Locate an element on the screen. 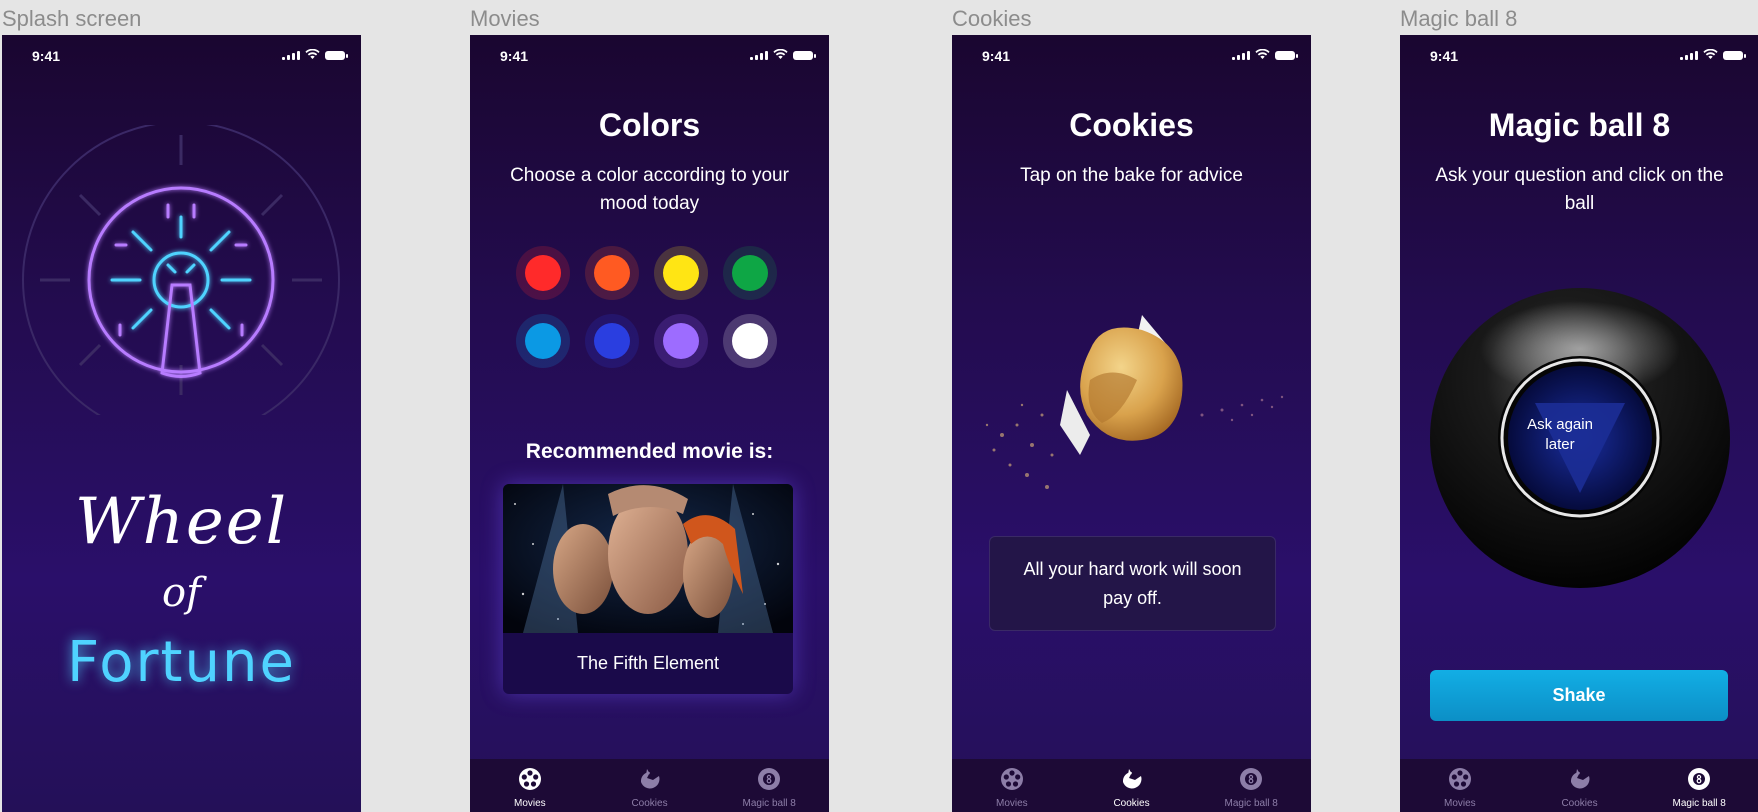  page-title: Colors is located at coordinates (649, 125).